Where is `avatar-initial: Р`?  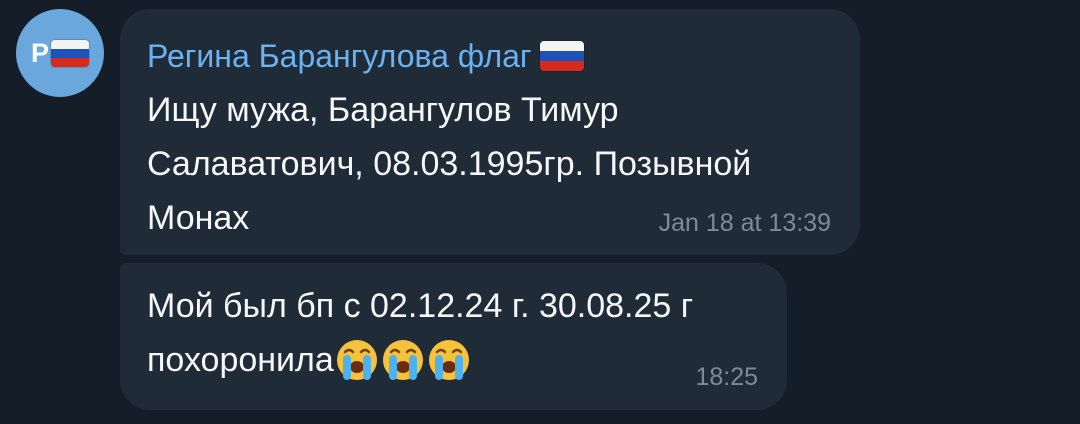
avatar-initial: Р is located at coordinates (39, 52).